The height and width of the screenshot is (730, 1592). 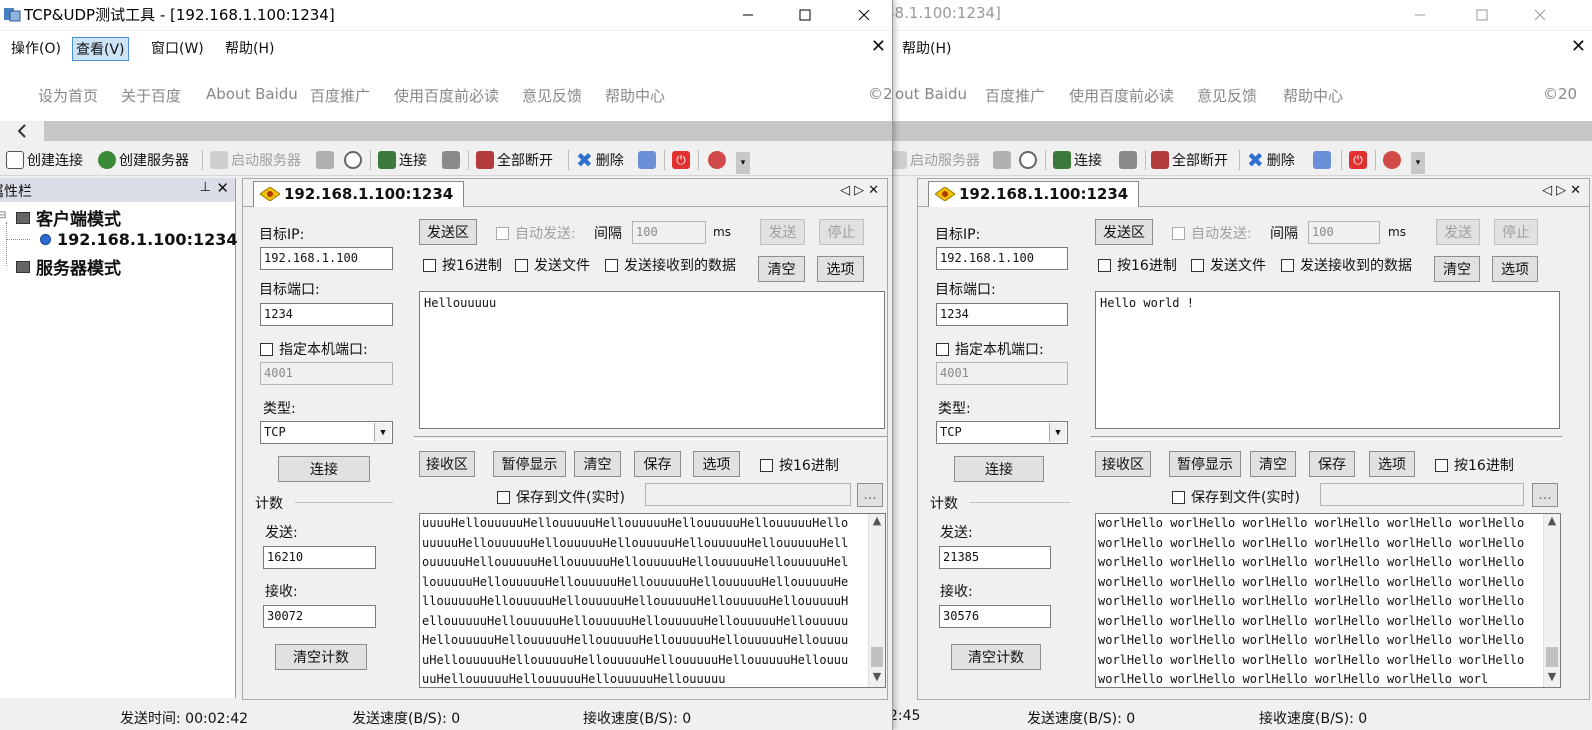 What do you see at coordinates (44, 160) in the screenshot?
I see `create-connection-button: 创建连接` at bounding box center [44, 160].